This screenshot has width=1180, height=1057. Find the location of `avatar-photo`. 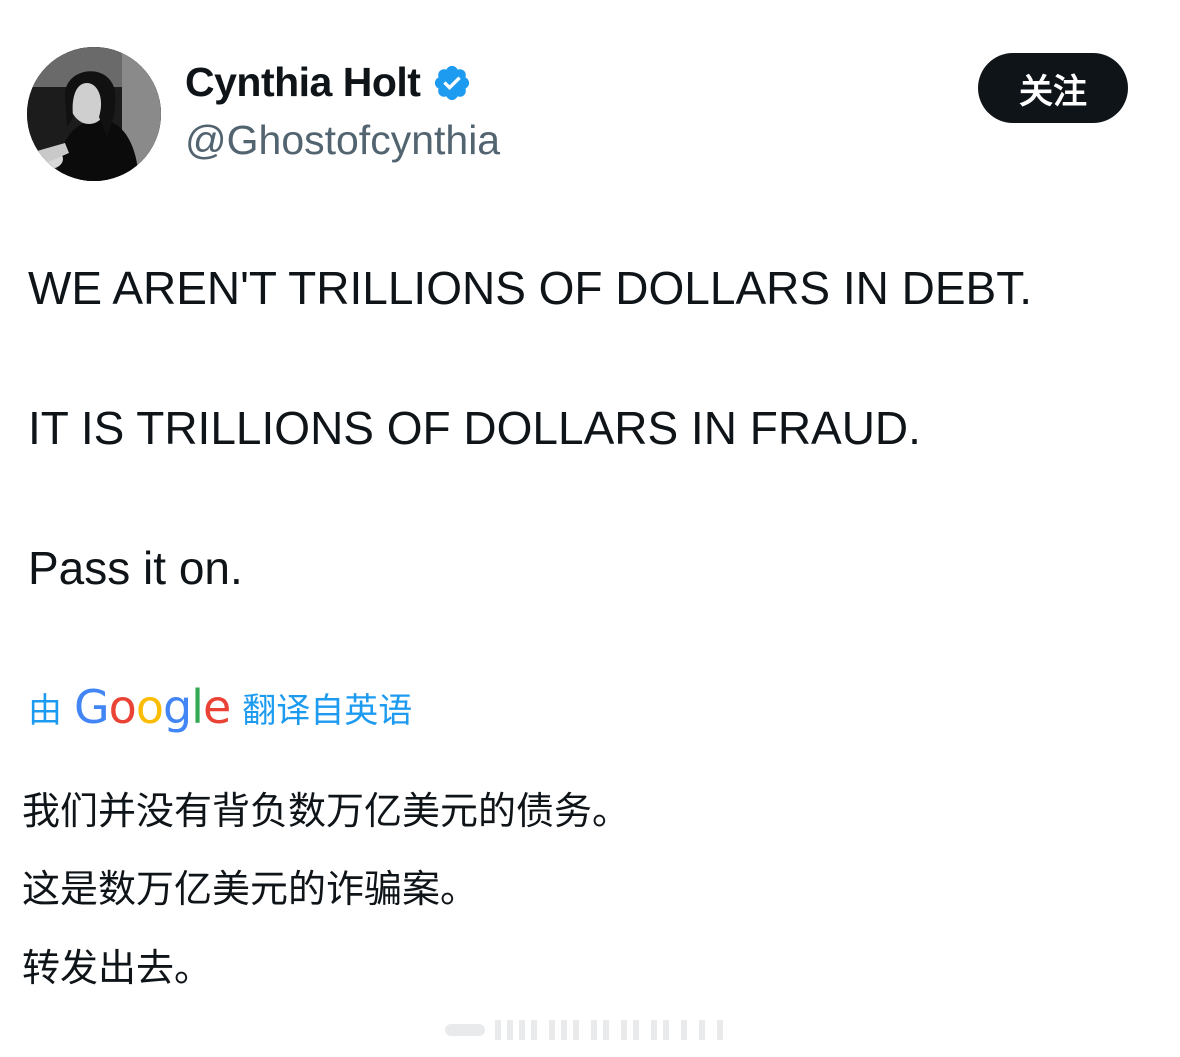

avatar-photo is located at coordinates (94, 114).